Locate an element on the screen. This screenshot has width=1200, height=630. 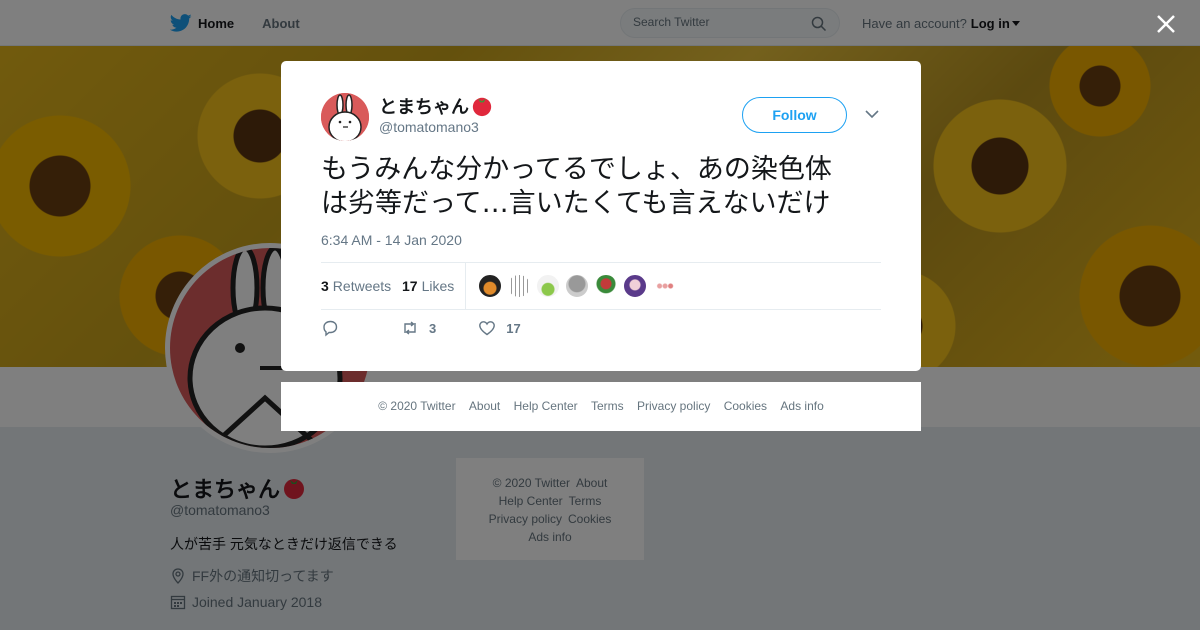
chevron-down-icon is located at coordinates (872, 114).